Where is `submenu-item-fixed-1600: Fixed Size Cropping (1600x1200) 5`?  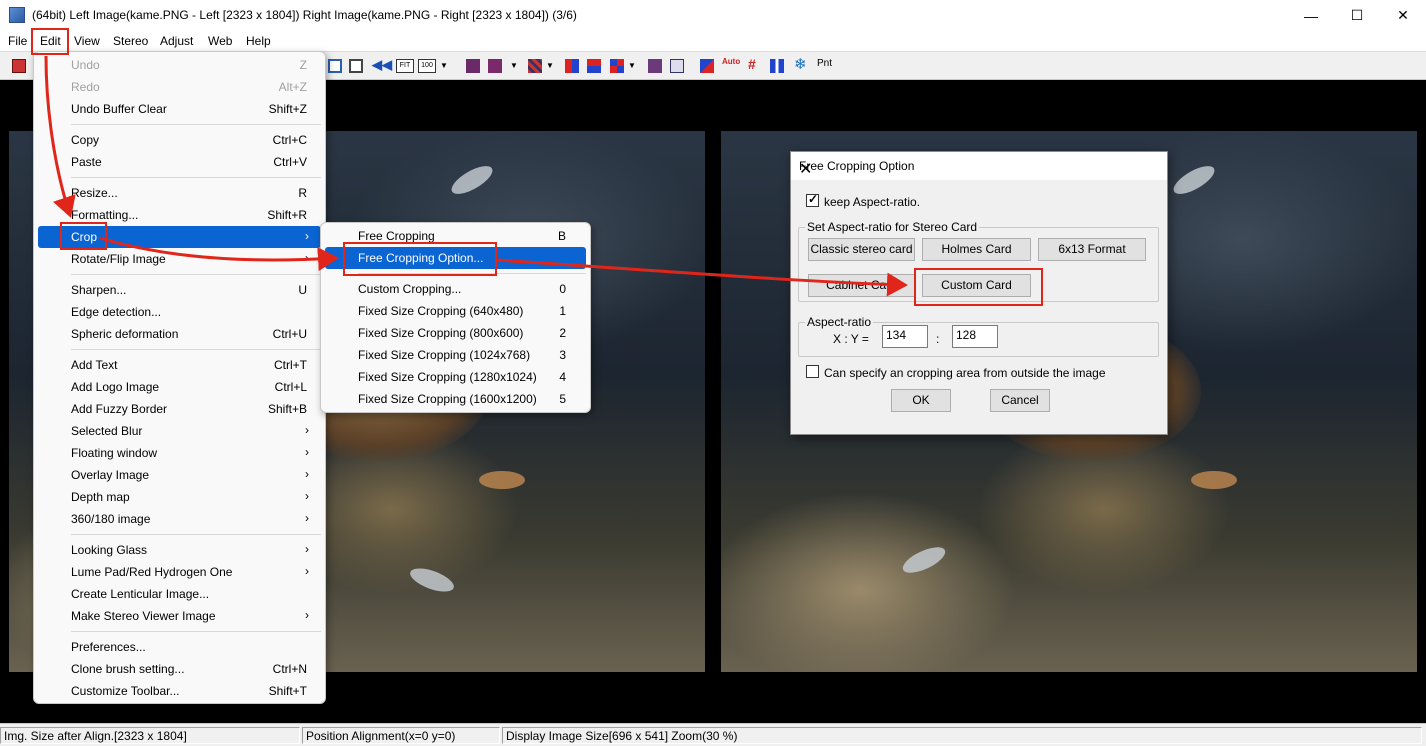
submenu-item-fixed-1600: Fixed Size Cropping (1600x1200) 5 is located at coordinates (455, 399).